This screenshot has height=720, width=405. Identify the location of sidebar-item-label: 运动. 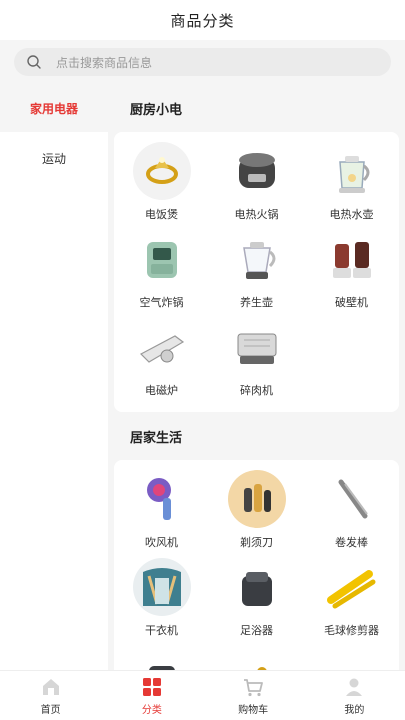
(53, 158).